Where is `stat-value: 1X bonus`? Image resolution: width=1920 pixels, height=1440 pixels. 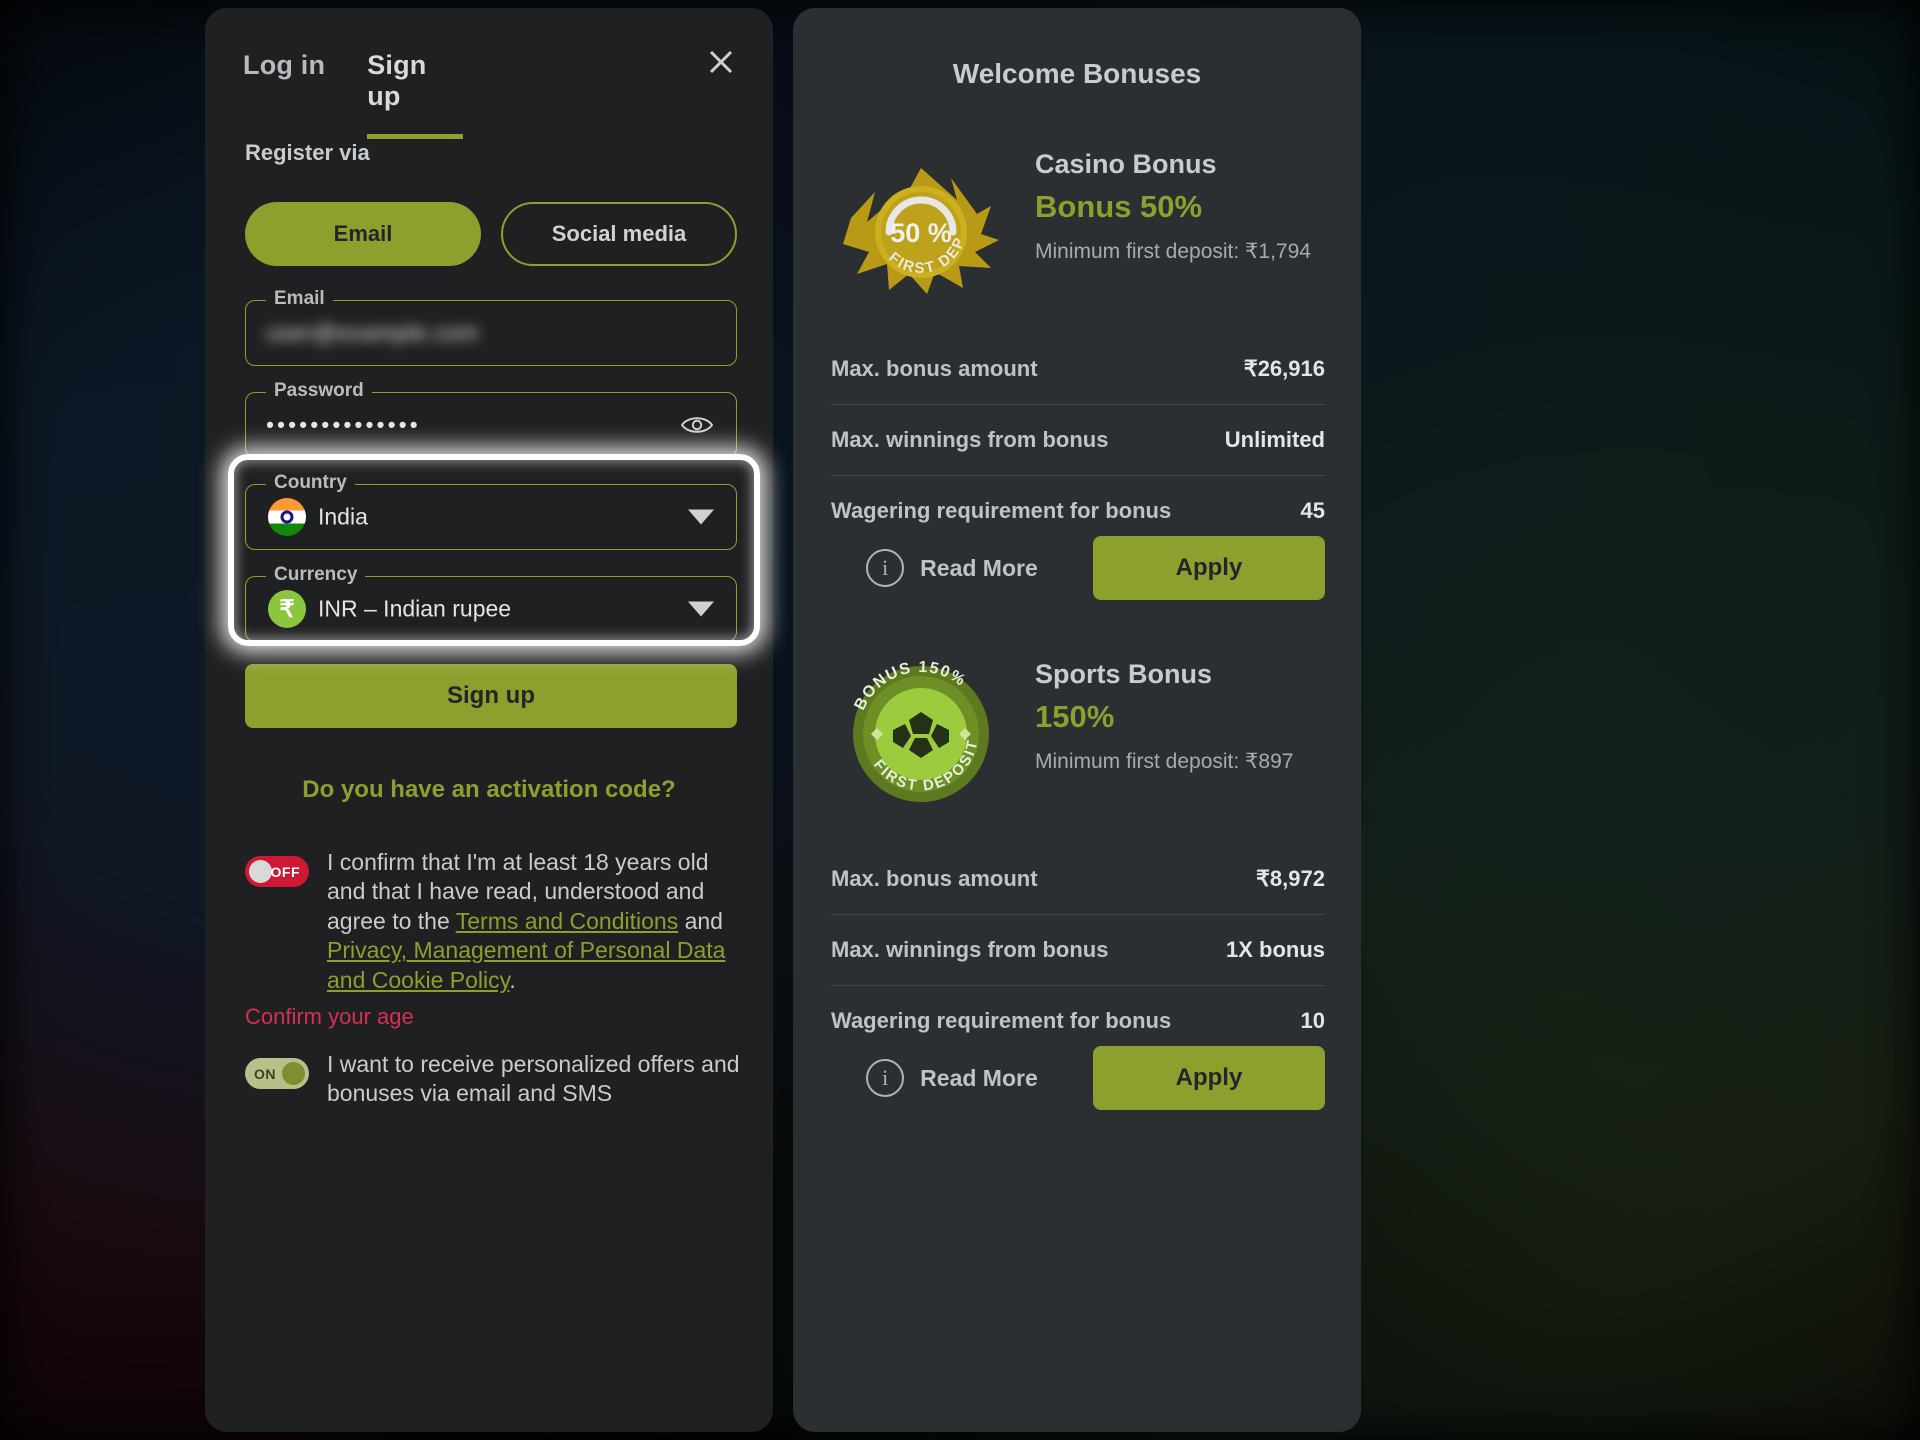
stat-value: 1X bonus is located at coordinates (1275, 949).